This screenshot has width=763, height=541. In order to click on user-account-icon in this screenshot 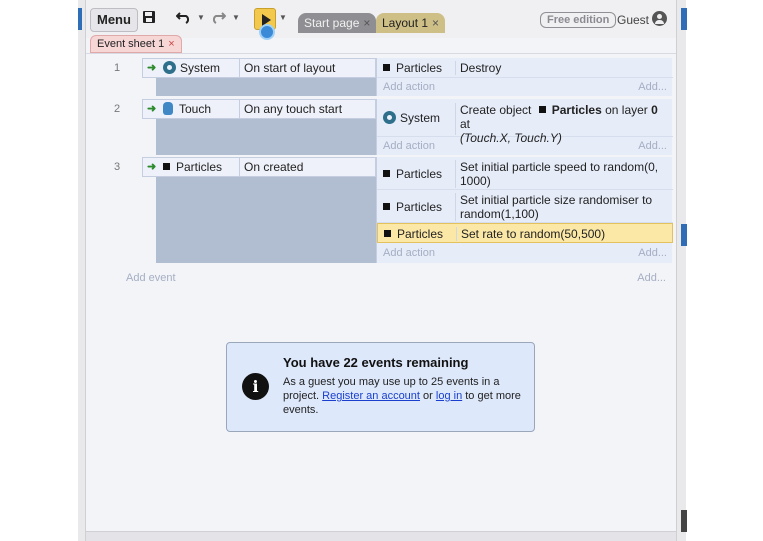, I will do `click(659, 18)`.